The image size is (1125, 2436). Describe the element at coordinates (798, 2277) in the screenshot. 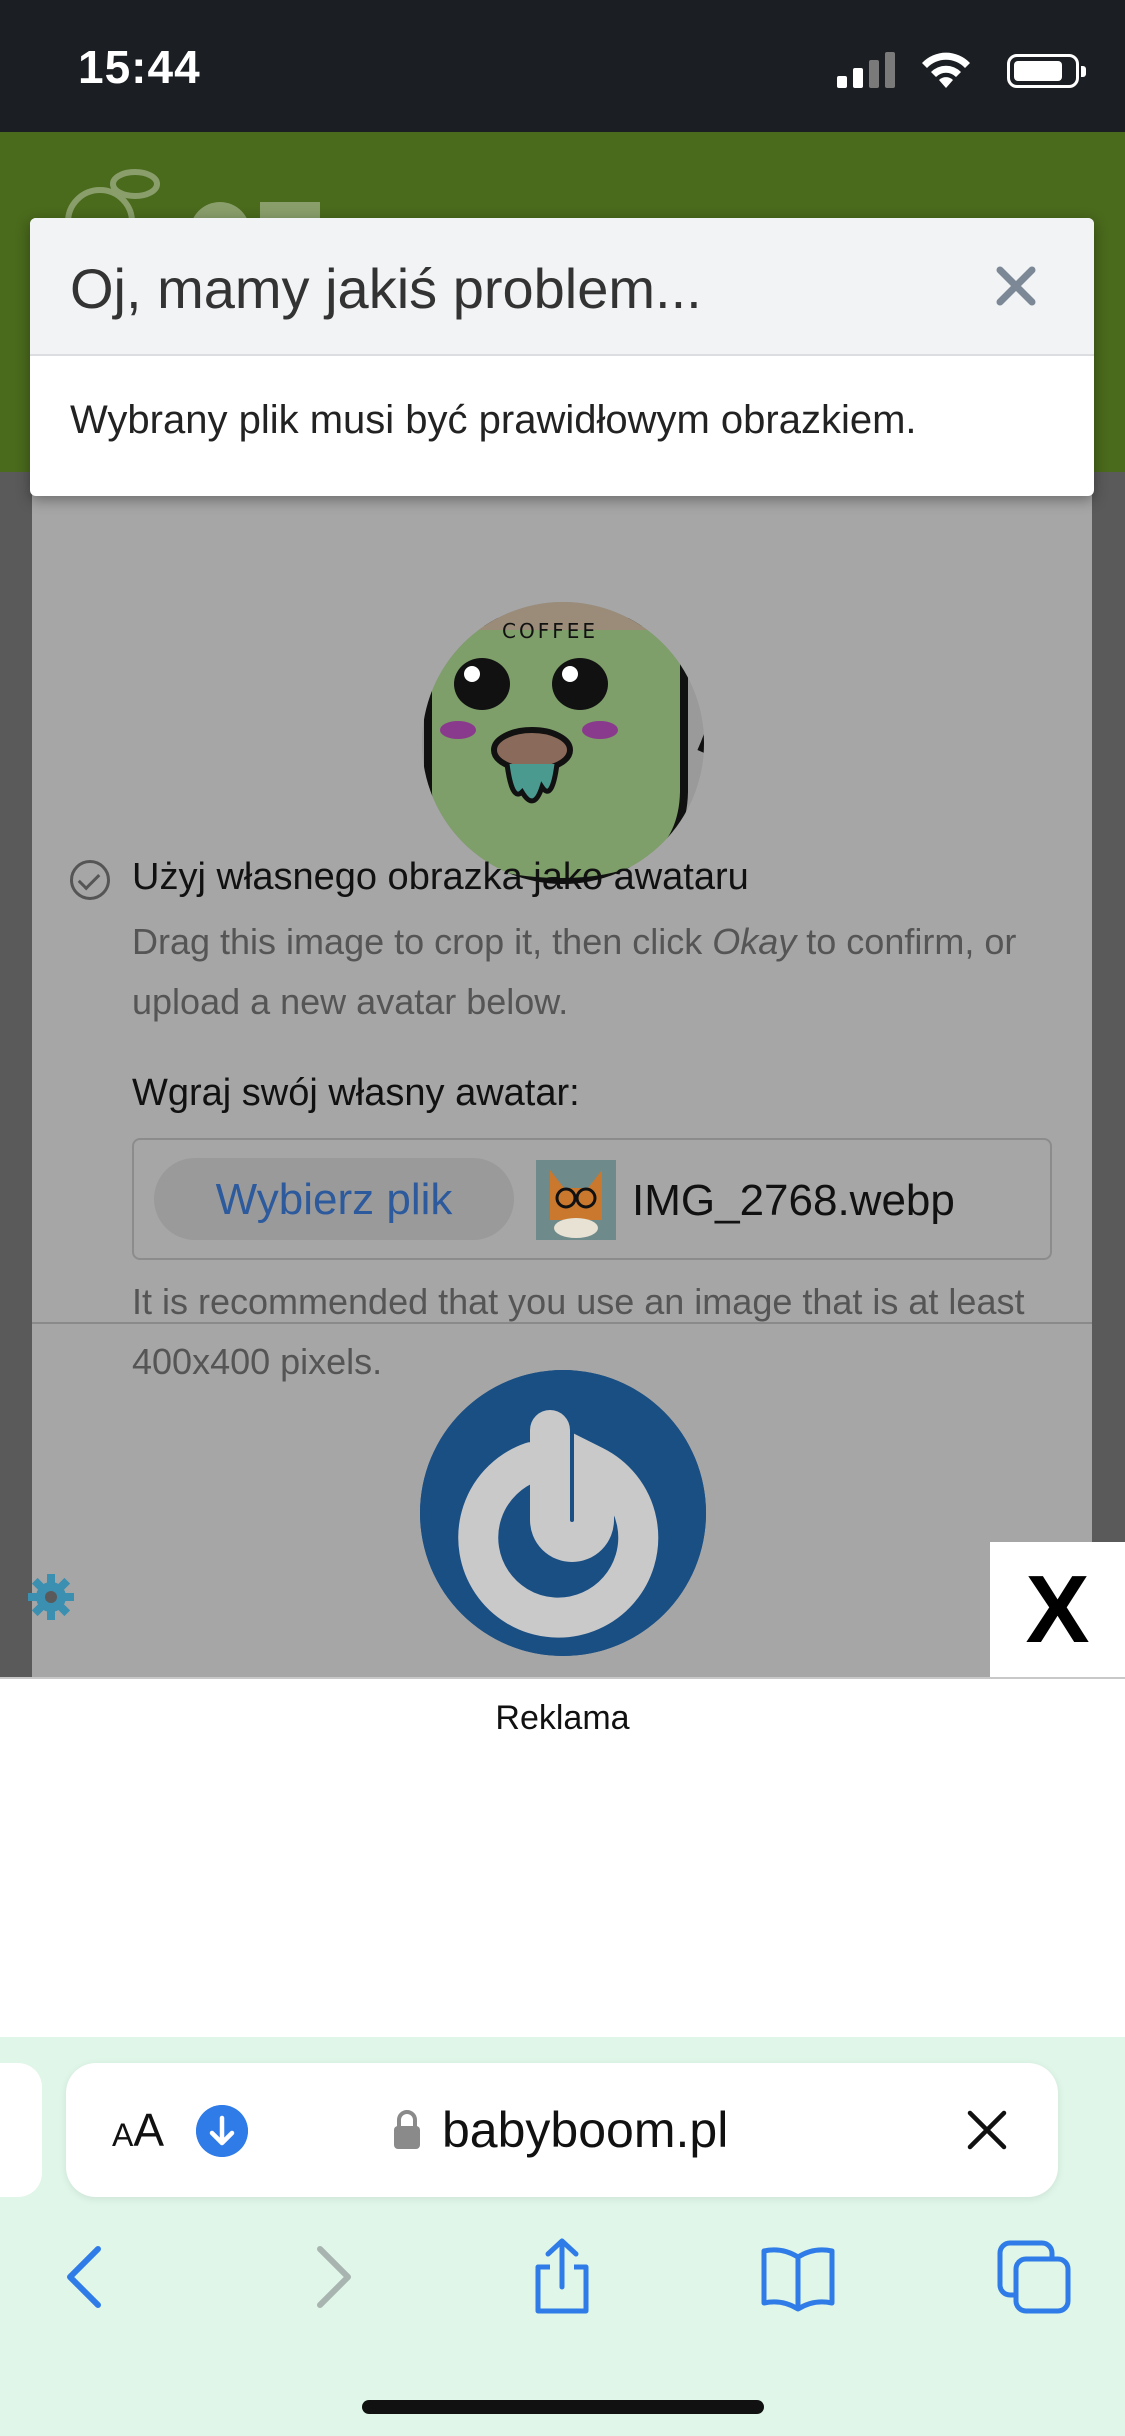

I see `bookmarks-icon` at that location.